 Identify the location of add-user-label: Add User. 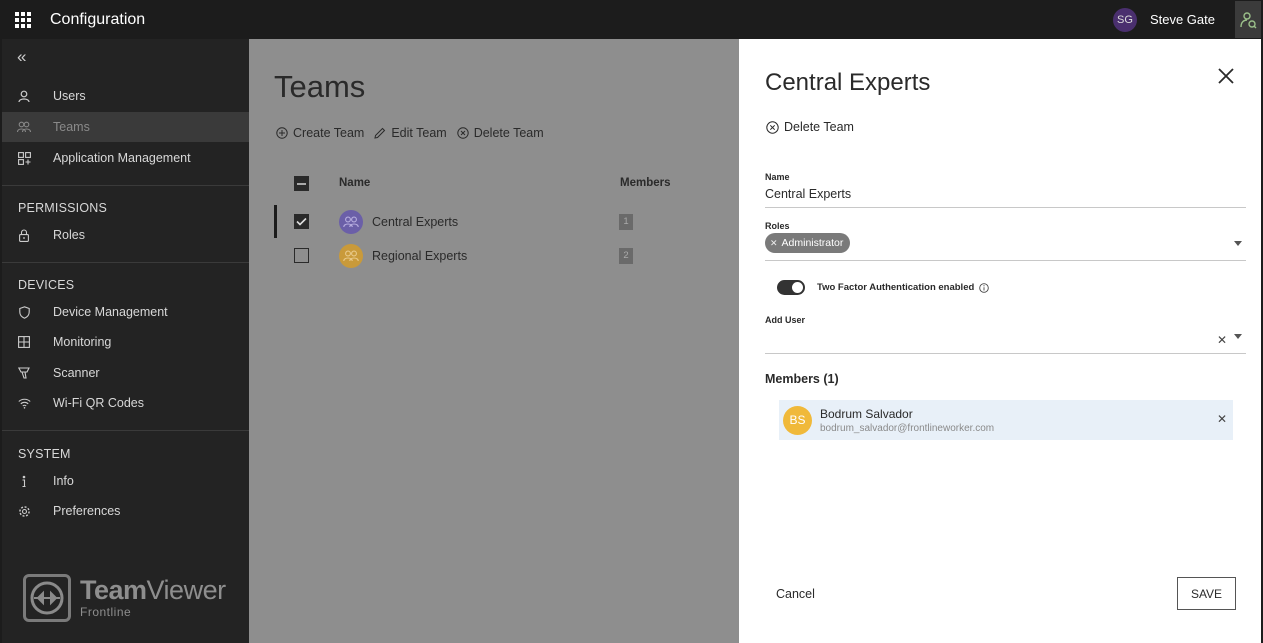
(785, 320).